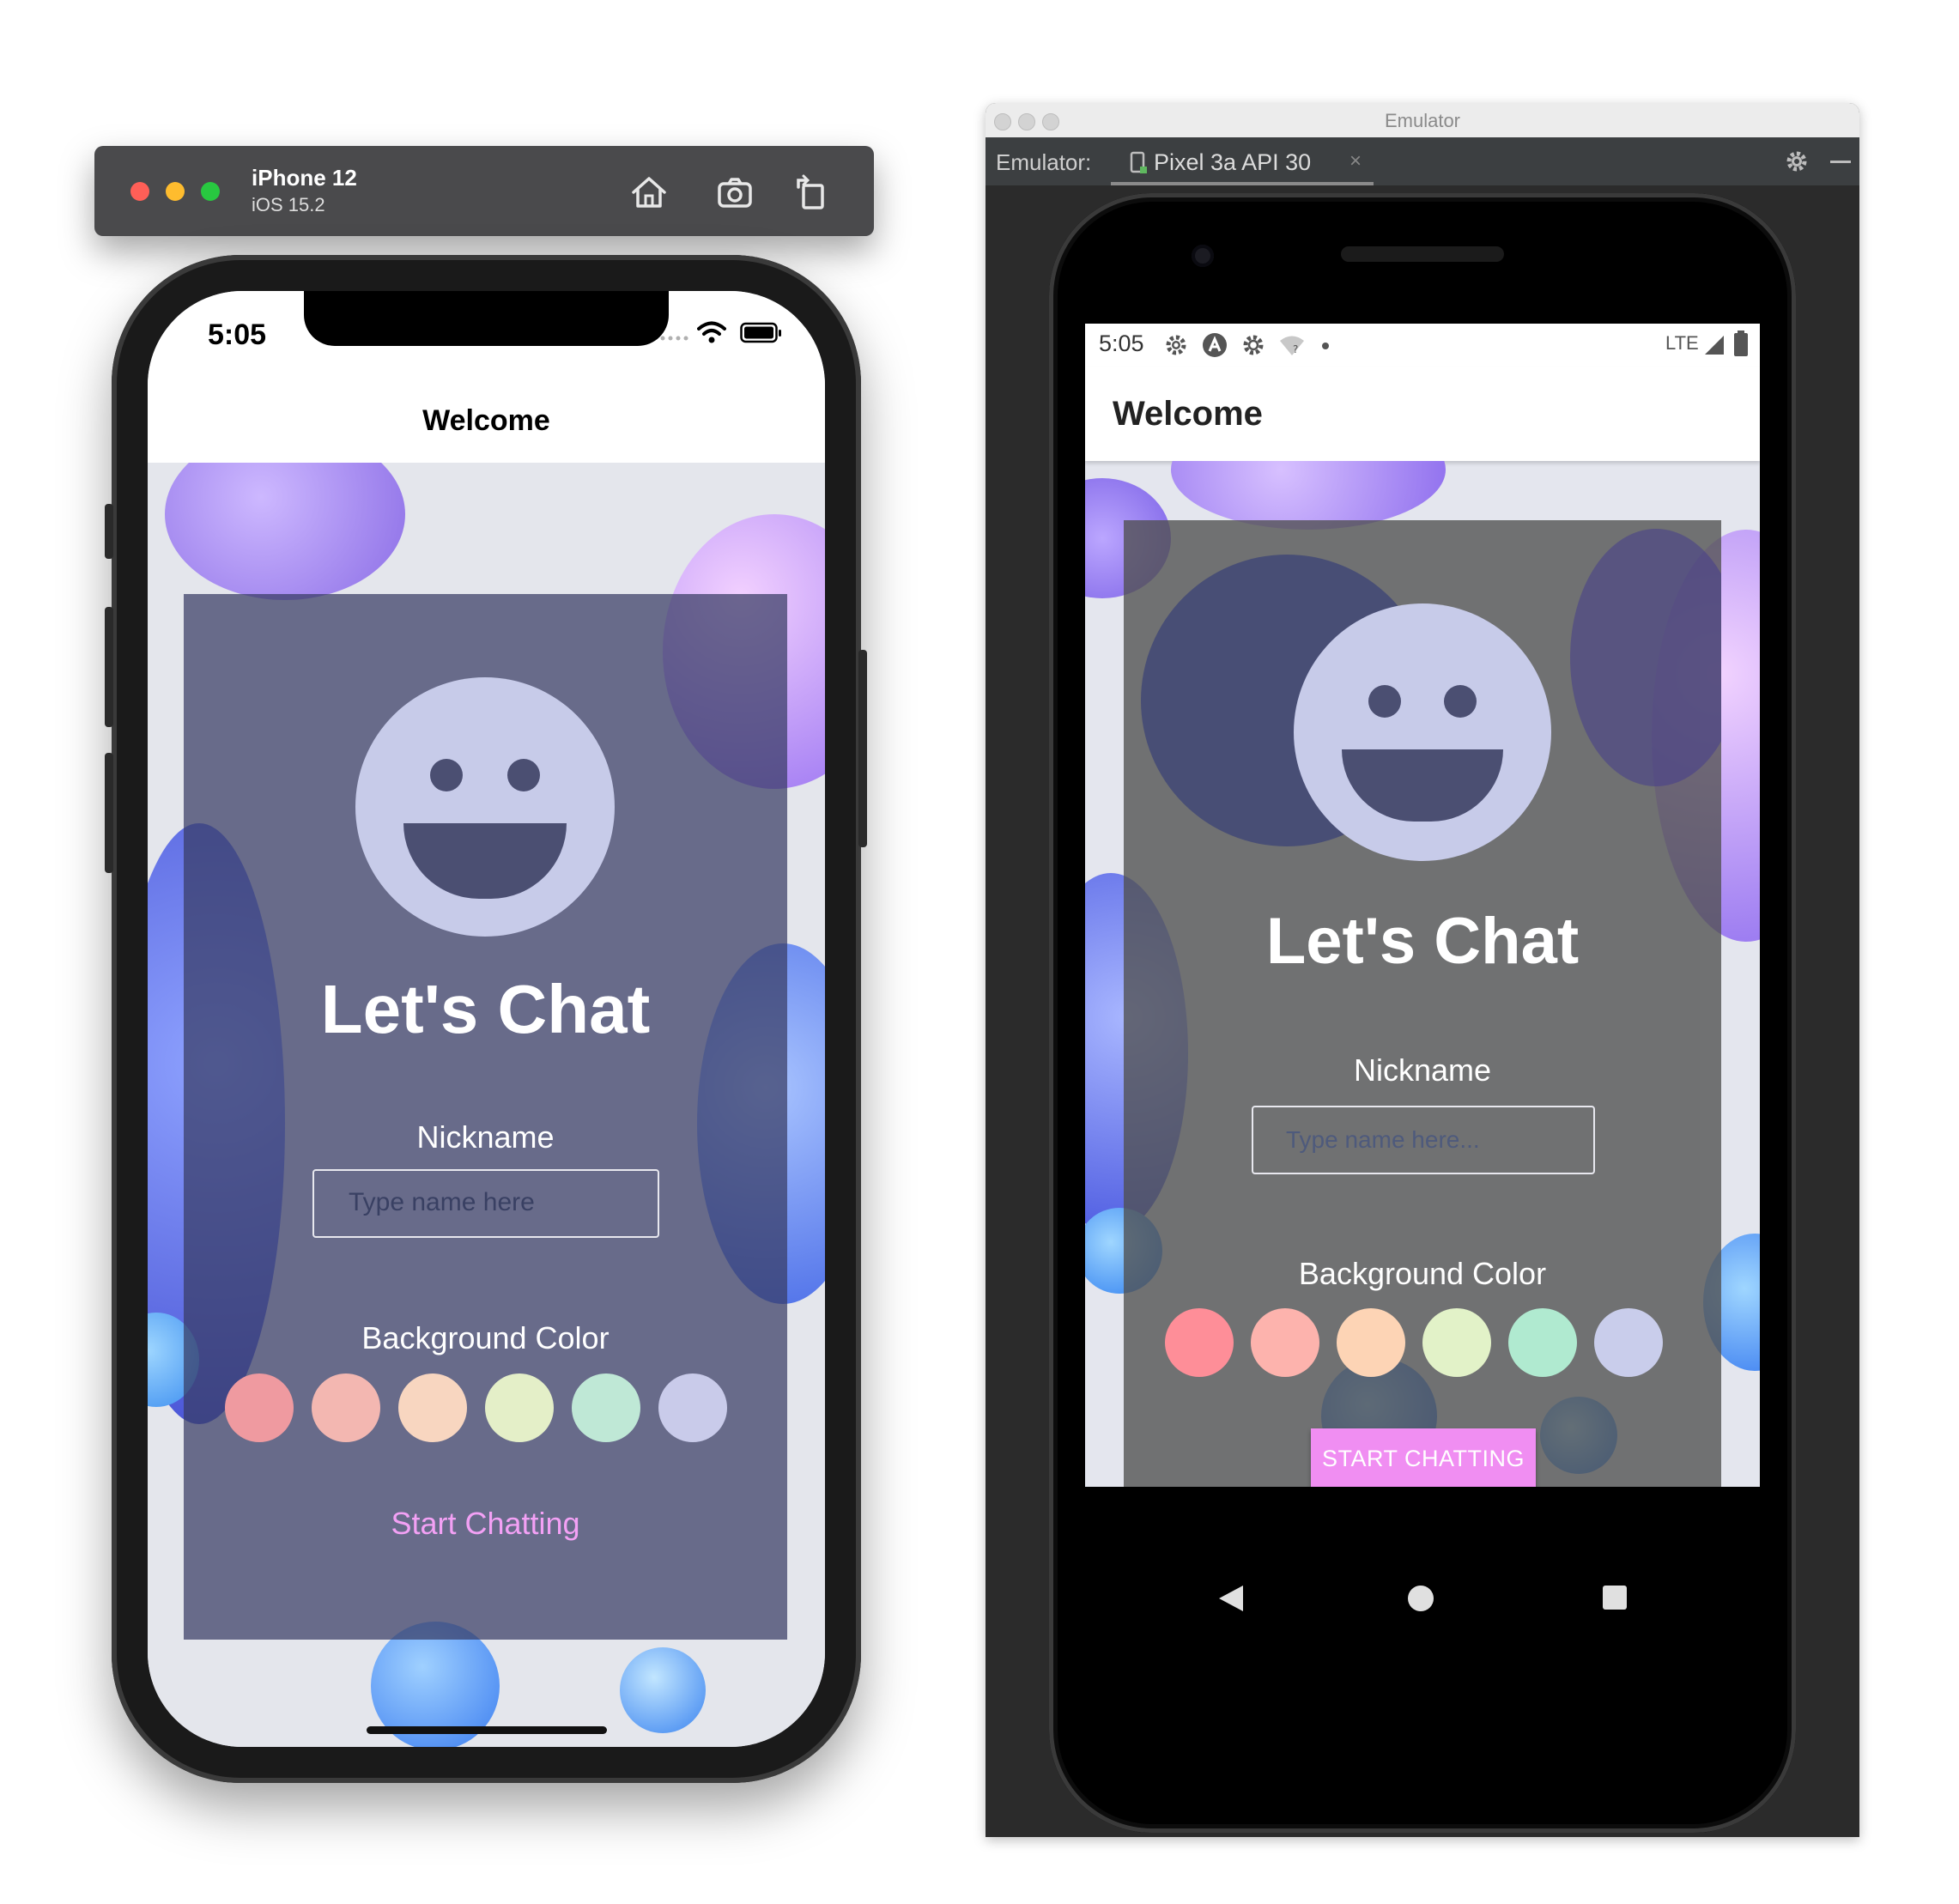  Describe the element at coordinates (1233, 162) in the screenshot. I see `device-tab-label: Pixel 3a API 30` at that location.